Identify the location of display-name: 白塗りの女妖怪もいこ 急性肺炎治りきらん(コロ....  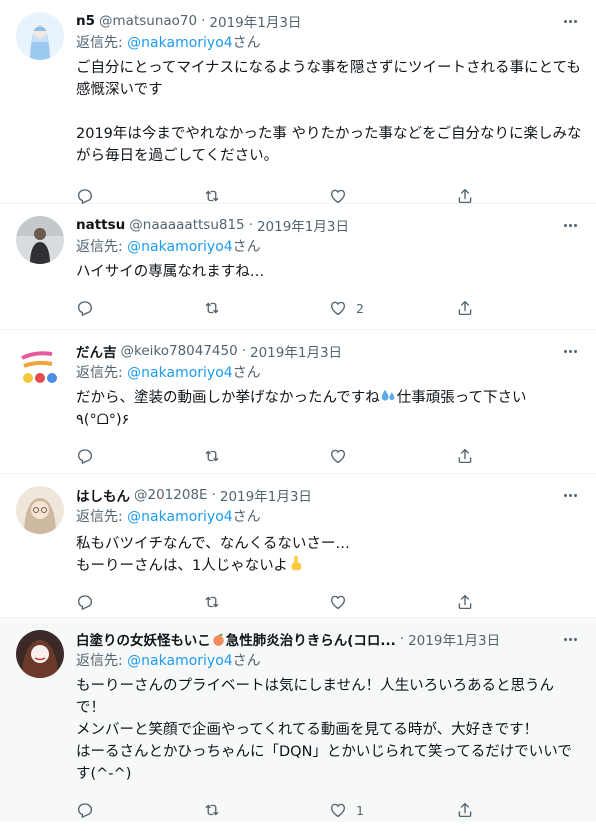
(236, 639).